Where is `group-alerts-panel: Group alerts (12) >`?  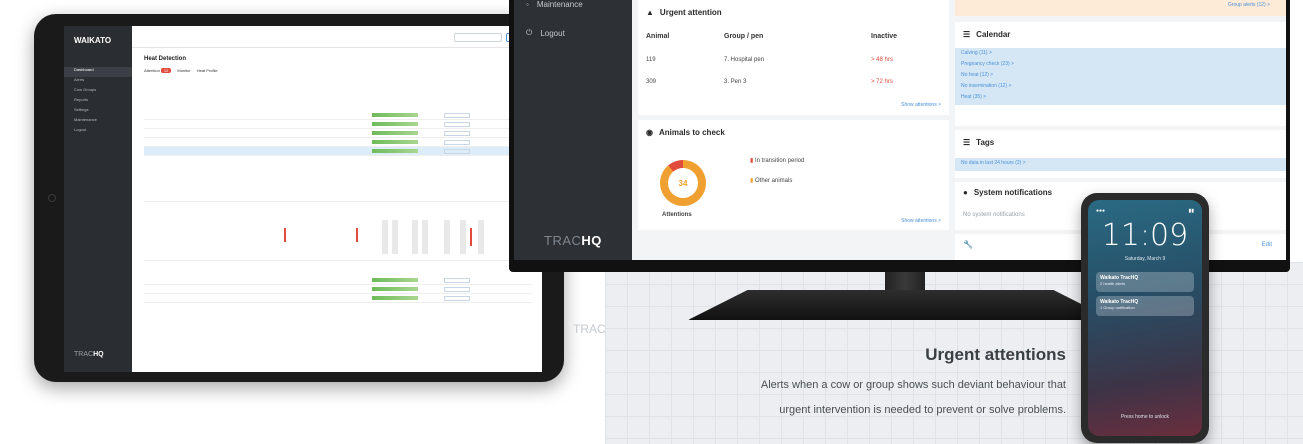
group-alerts-panel: Group alerts (12) > is located at coordinates (1120, 8).